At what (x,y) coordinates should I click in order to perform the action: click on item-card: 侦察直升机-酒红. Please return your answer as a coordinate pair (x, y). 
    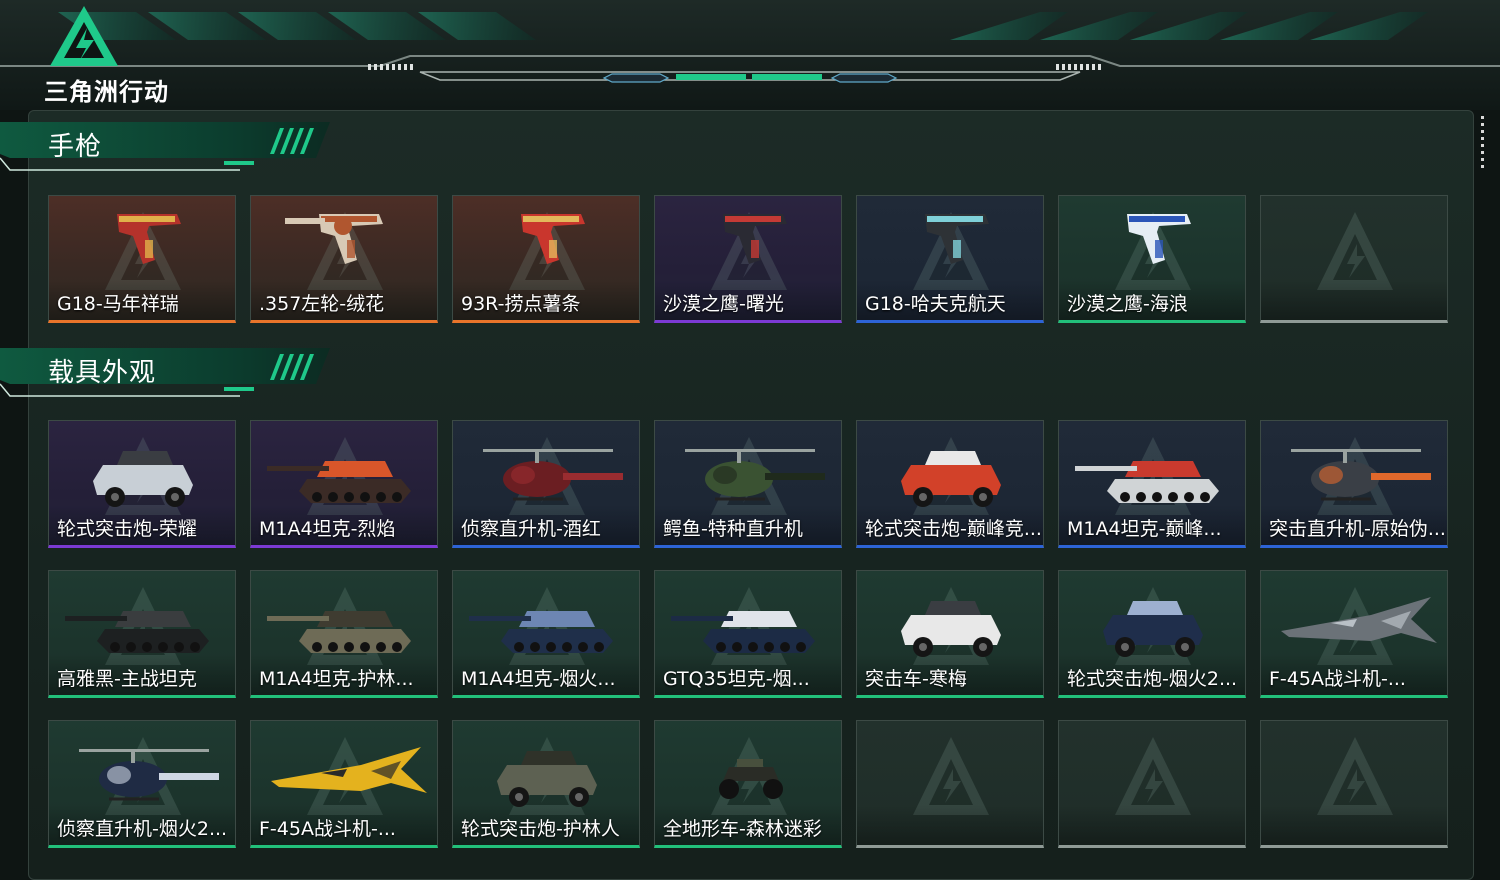
    Looking at the image, I should click on (546, 484).